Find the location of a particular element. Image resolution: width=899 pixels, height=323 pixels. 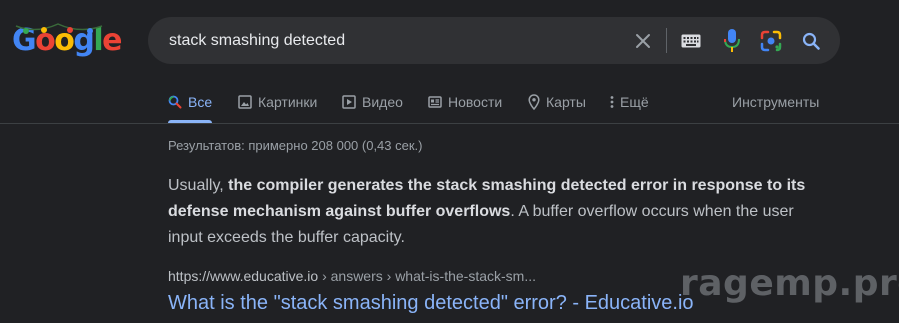

tab-label: Все is located at coordinates (200, 101).